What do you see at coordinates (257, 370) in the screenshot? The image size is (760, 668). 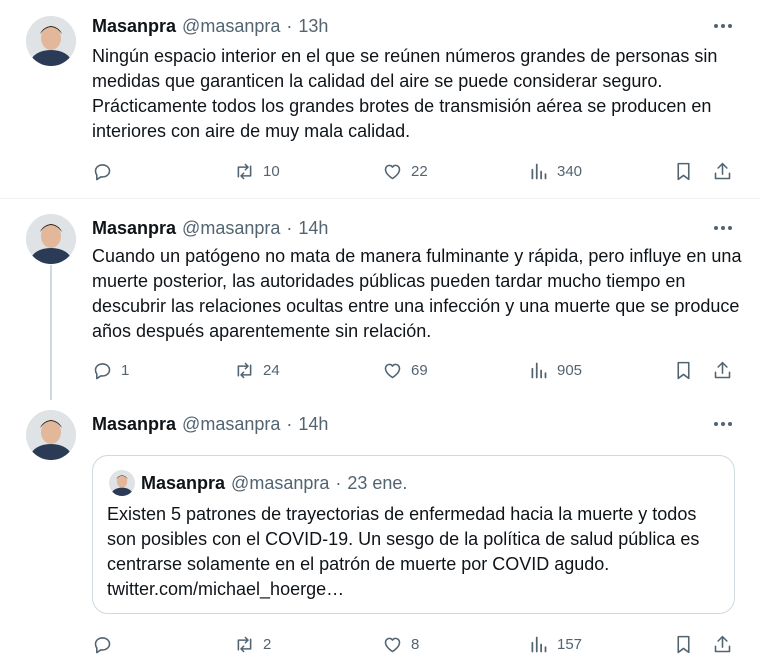 I see `retweet-button: 24` at bounding box center [257, 370].